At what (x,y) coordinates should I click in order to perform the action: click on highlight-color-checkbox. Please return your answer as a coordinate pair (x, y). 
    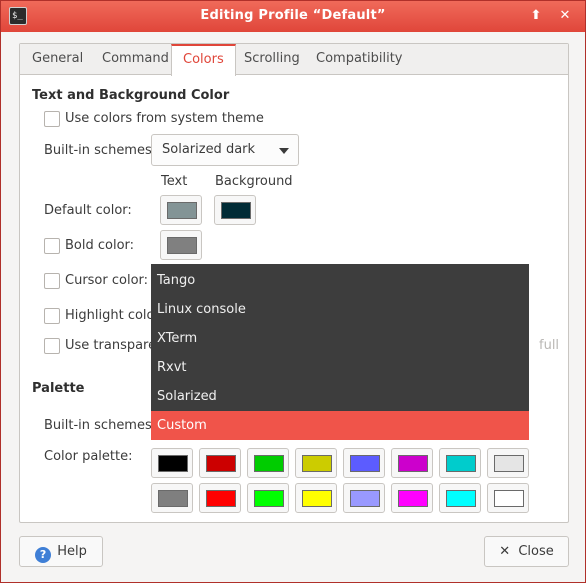
    Looking at the image, I should click on (52, 316).